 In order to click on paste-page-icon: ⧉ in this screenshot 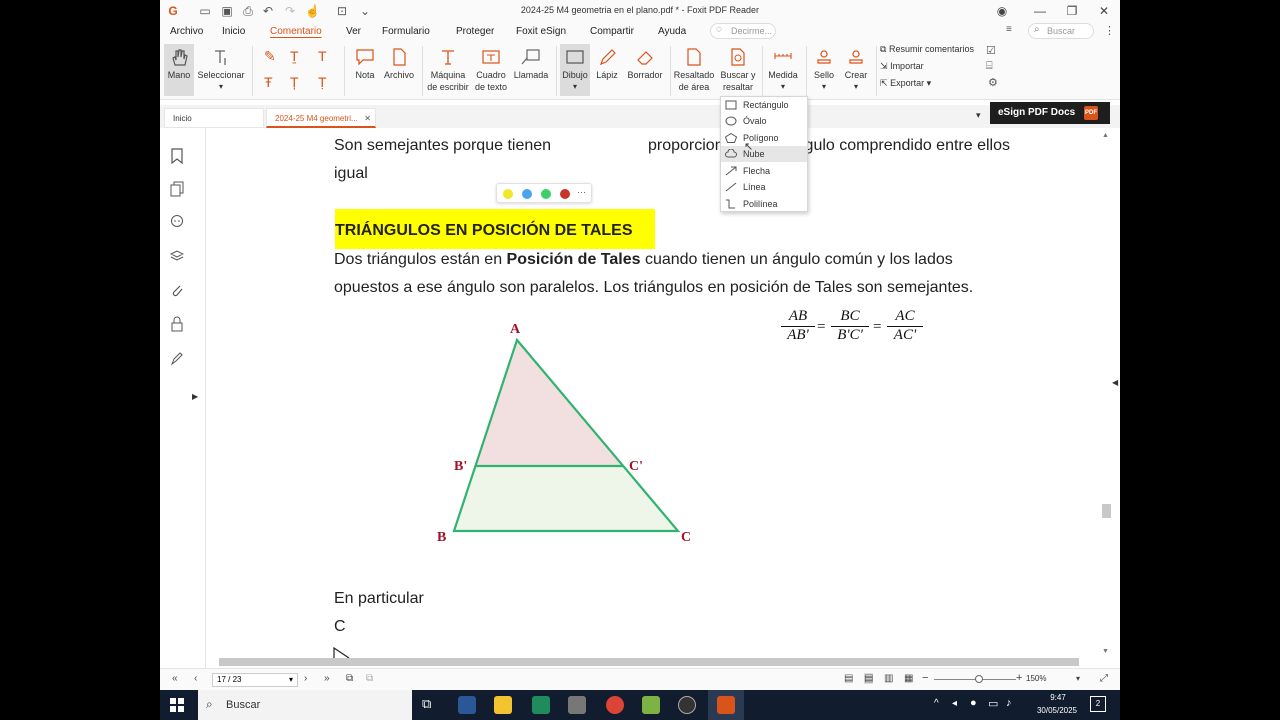, I will do `click(369, 678)`.